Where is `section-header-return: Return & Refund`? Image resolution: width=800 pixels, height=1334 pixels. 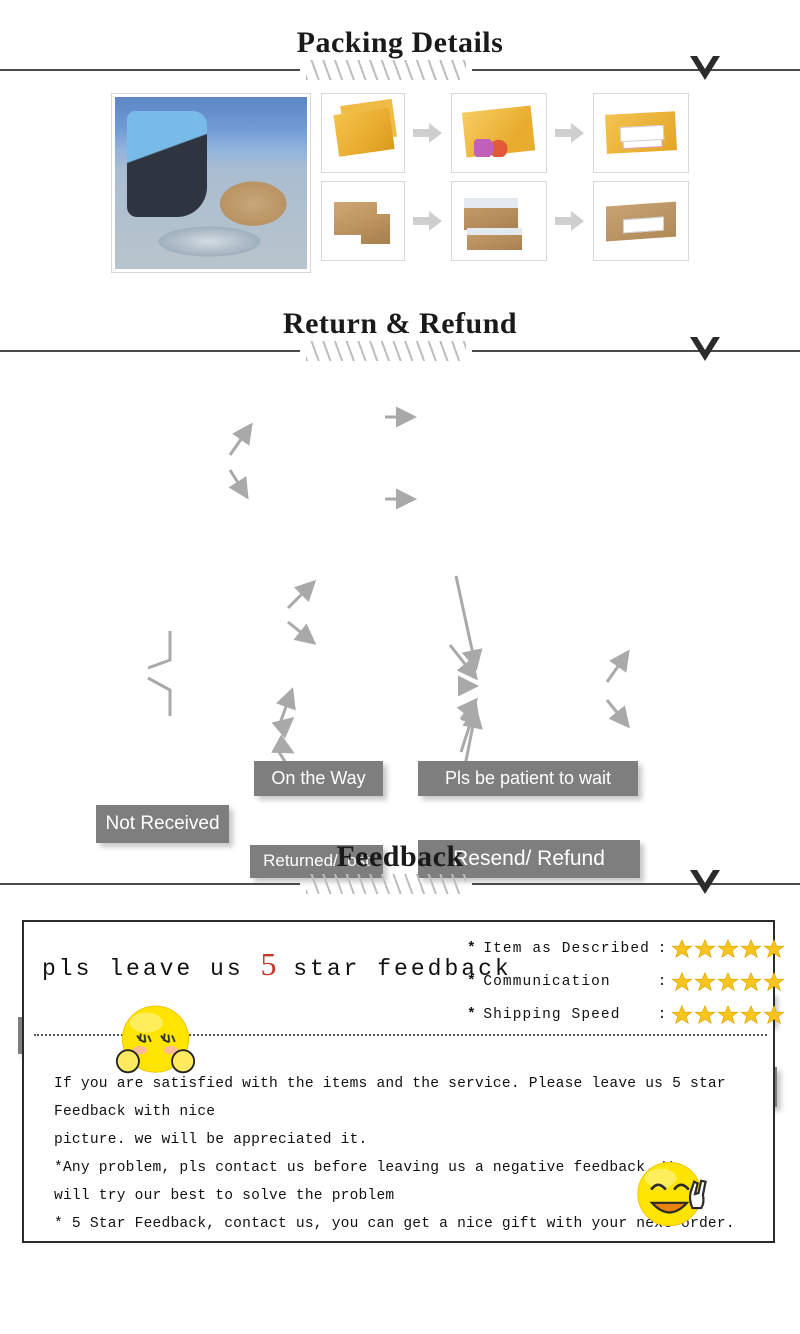
section-header-return: Return & Refund is located at coordinates (400, 321).